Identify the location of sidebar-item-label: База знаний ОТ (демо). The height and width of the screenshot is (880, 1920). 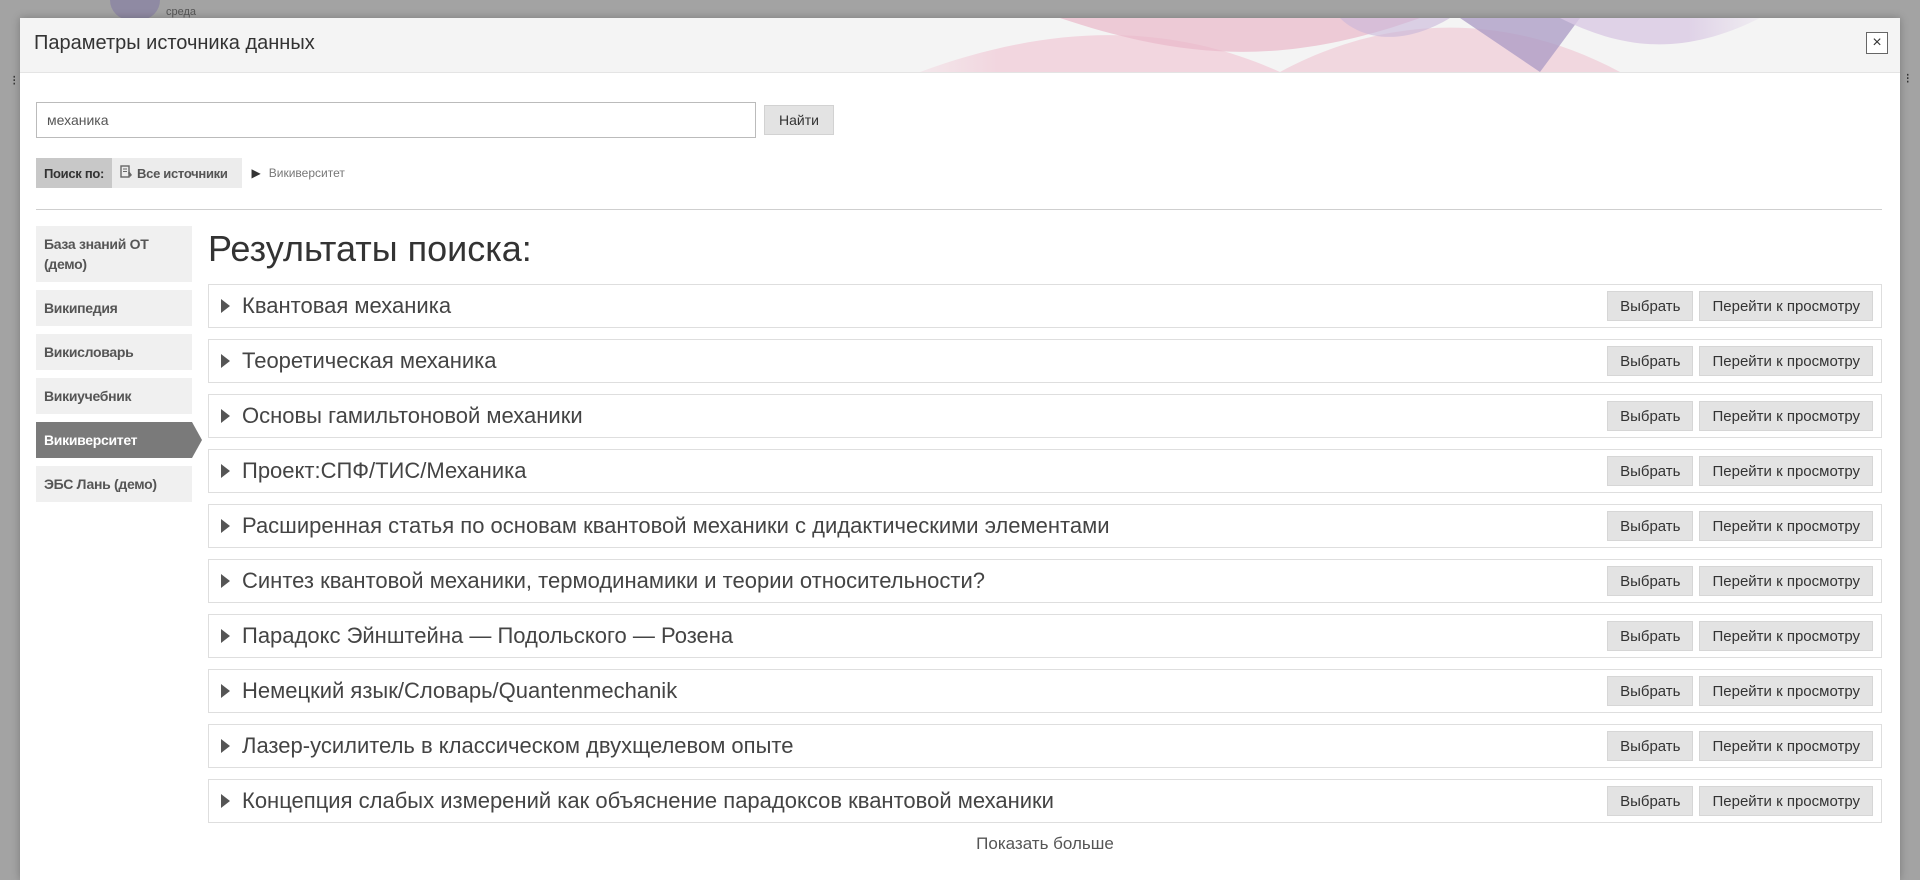
(96, 254).